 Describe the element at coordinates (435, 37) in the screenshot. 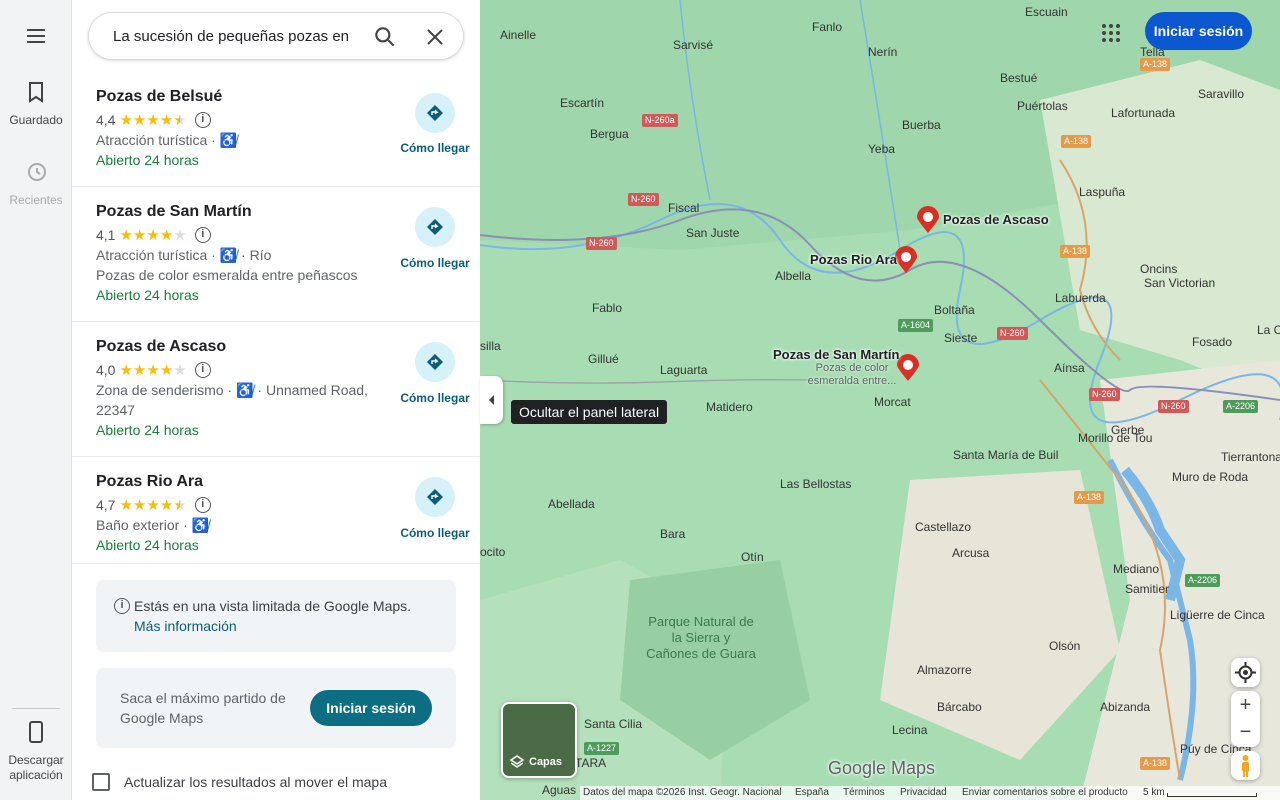

I see `close-icon` at that location.